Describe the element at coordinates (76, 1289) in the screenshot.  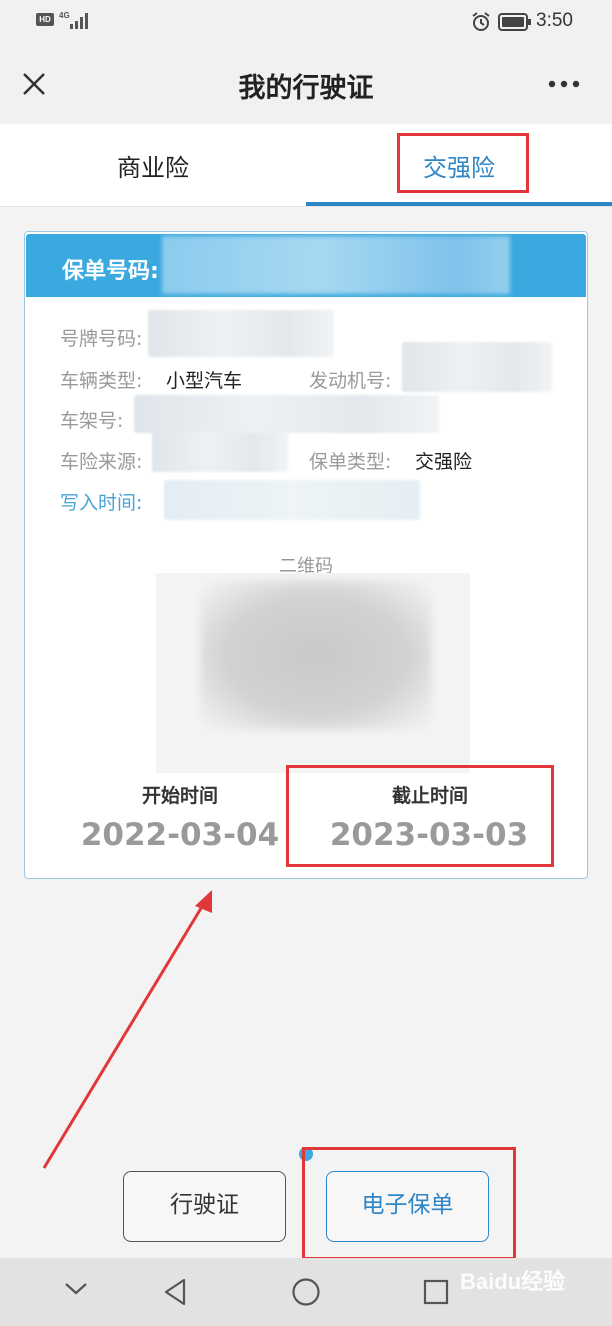
I see `chevron-down-icon` at that location.